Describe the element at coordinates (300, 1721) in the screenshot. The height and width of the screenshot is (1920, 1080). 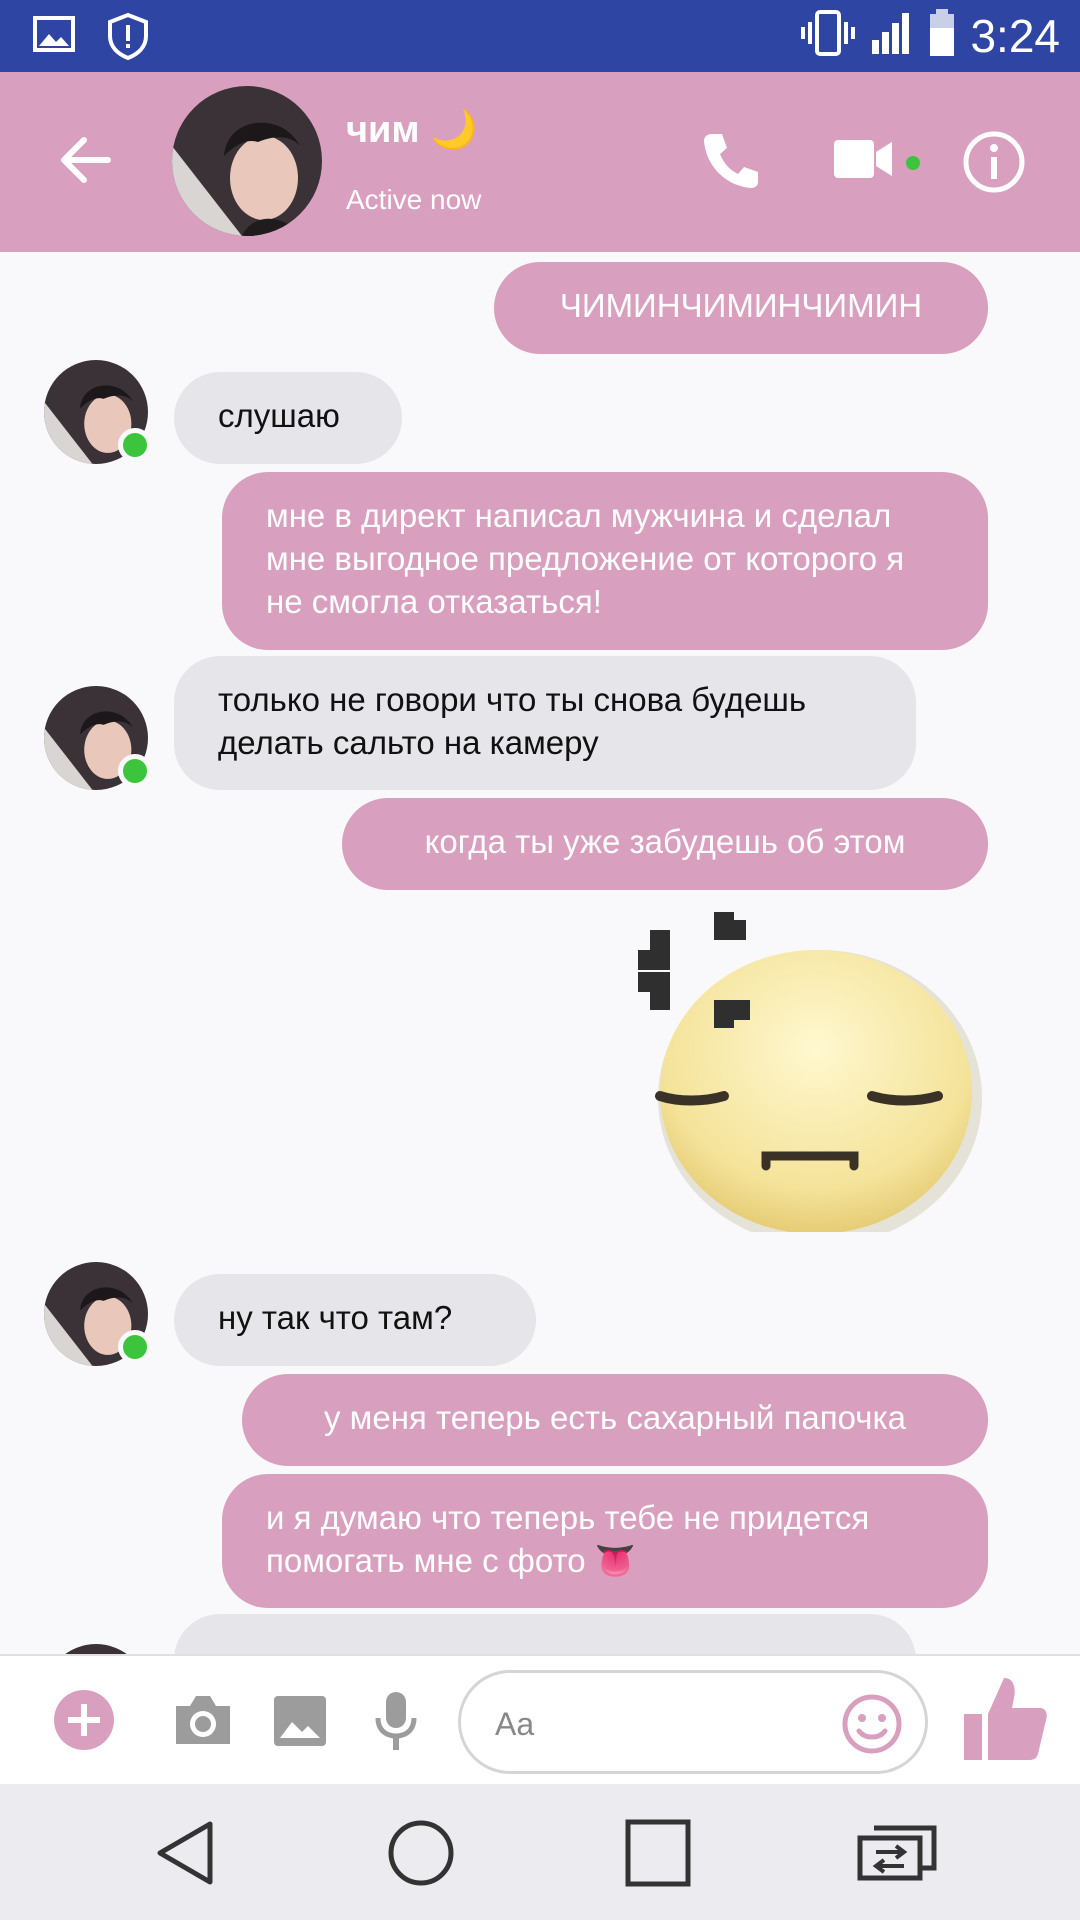
I see `gallery-icon` at that location.